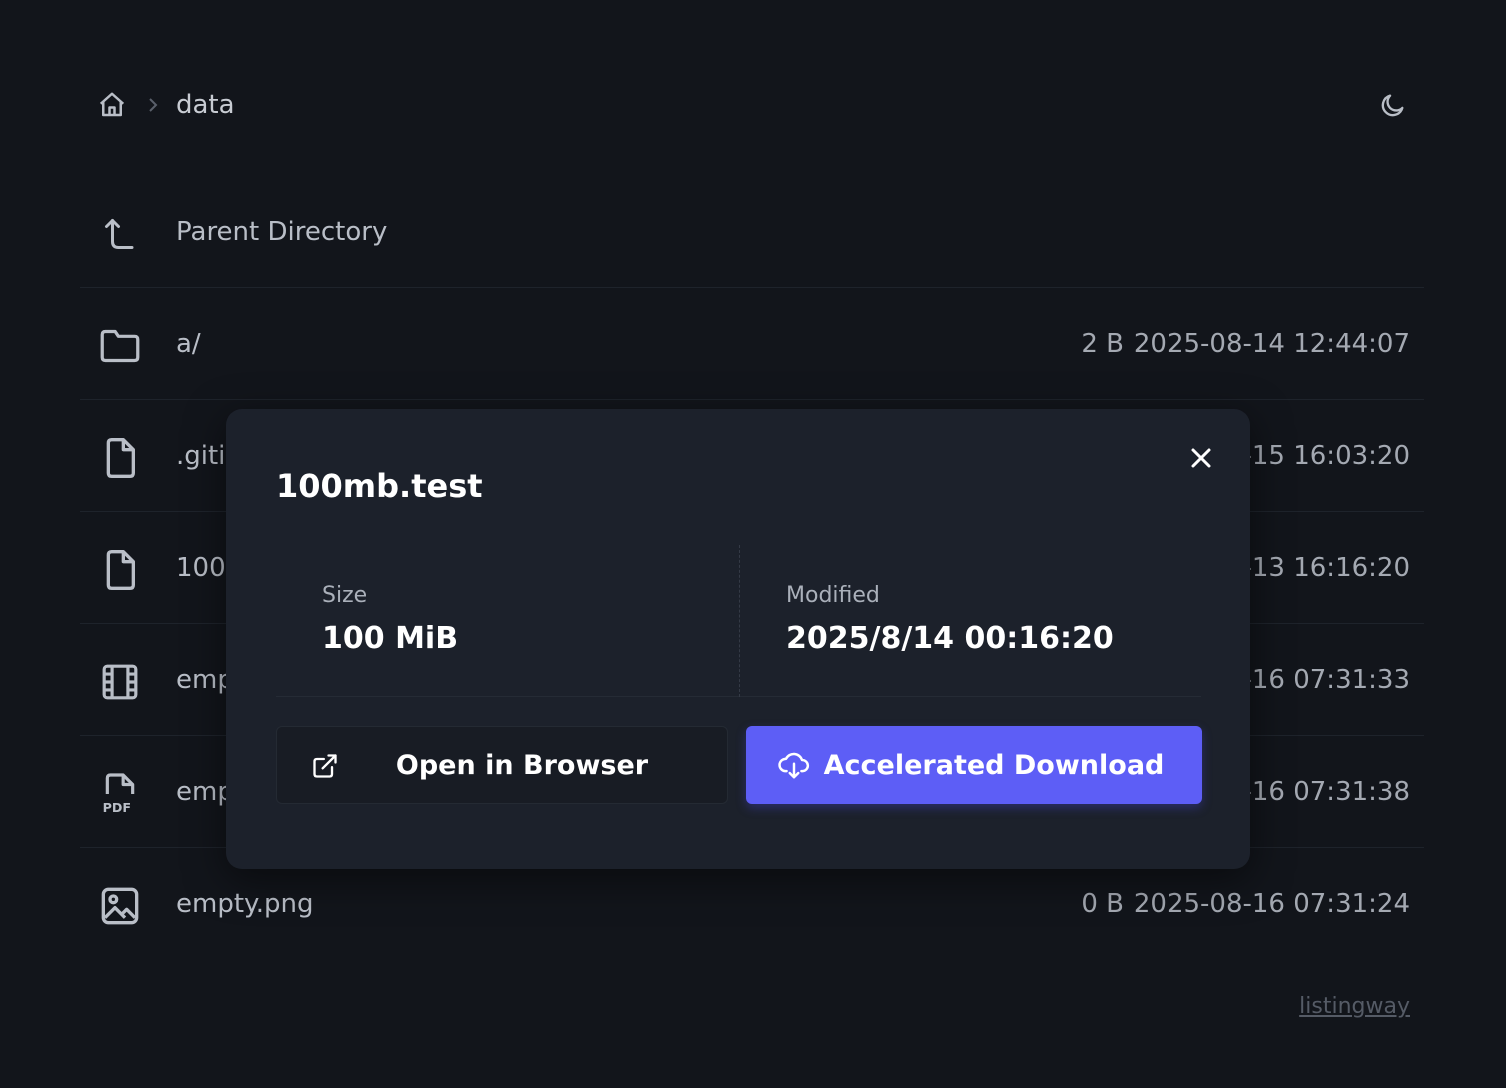  I want to click on footer-link: listingway, so click(1354, 1006).